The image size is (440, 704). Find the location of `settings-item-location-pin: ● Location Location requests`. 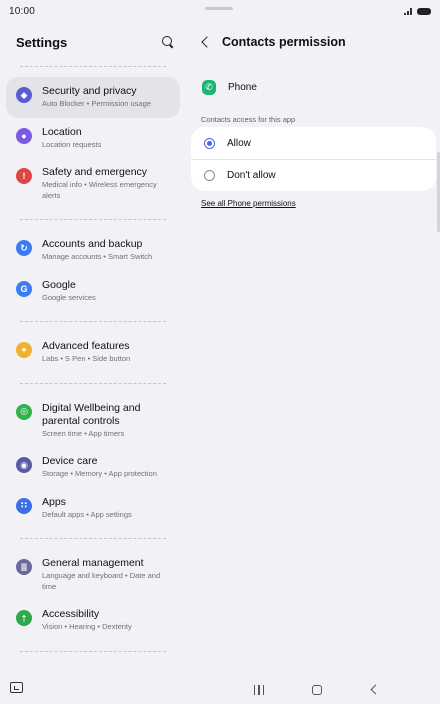

settings-item-location-pin: ● Location Location requests is located at coordinates (93, 138).